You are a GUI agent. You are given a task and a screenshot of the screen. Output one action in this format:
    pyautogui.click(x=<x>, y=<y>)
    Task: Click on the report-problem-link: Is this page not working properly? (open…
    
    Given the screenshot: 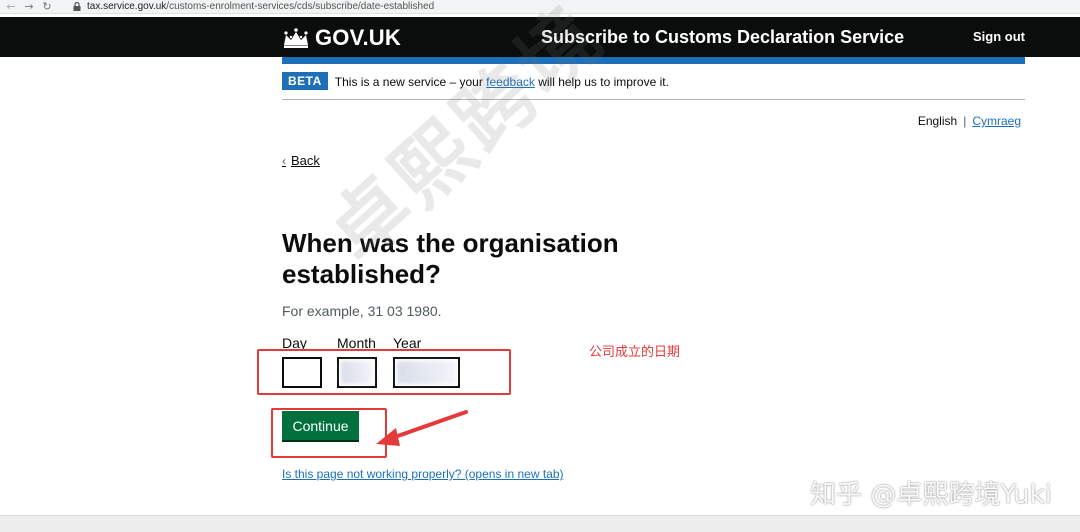 What is the action you would take?
    pyautogui.click(x=423, y=474)
    